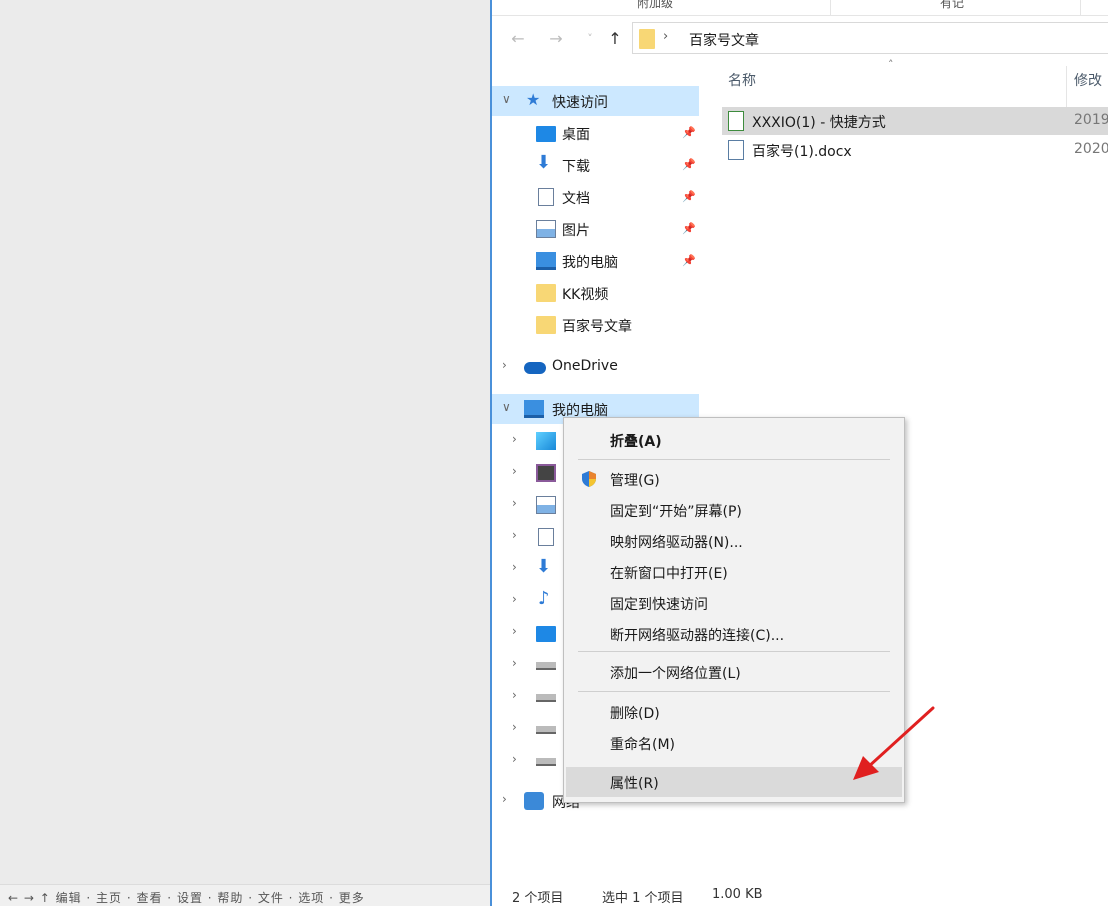  I want to click on menu-item-manage: 管理(G), so click(734, 479).